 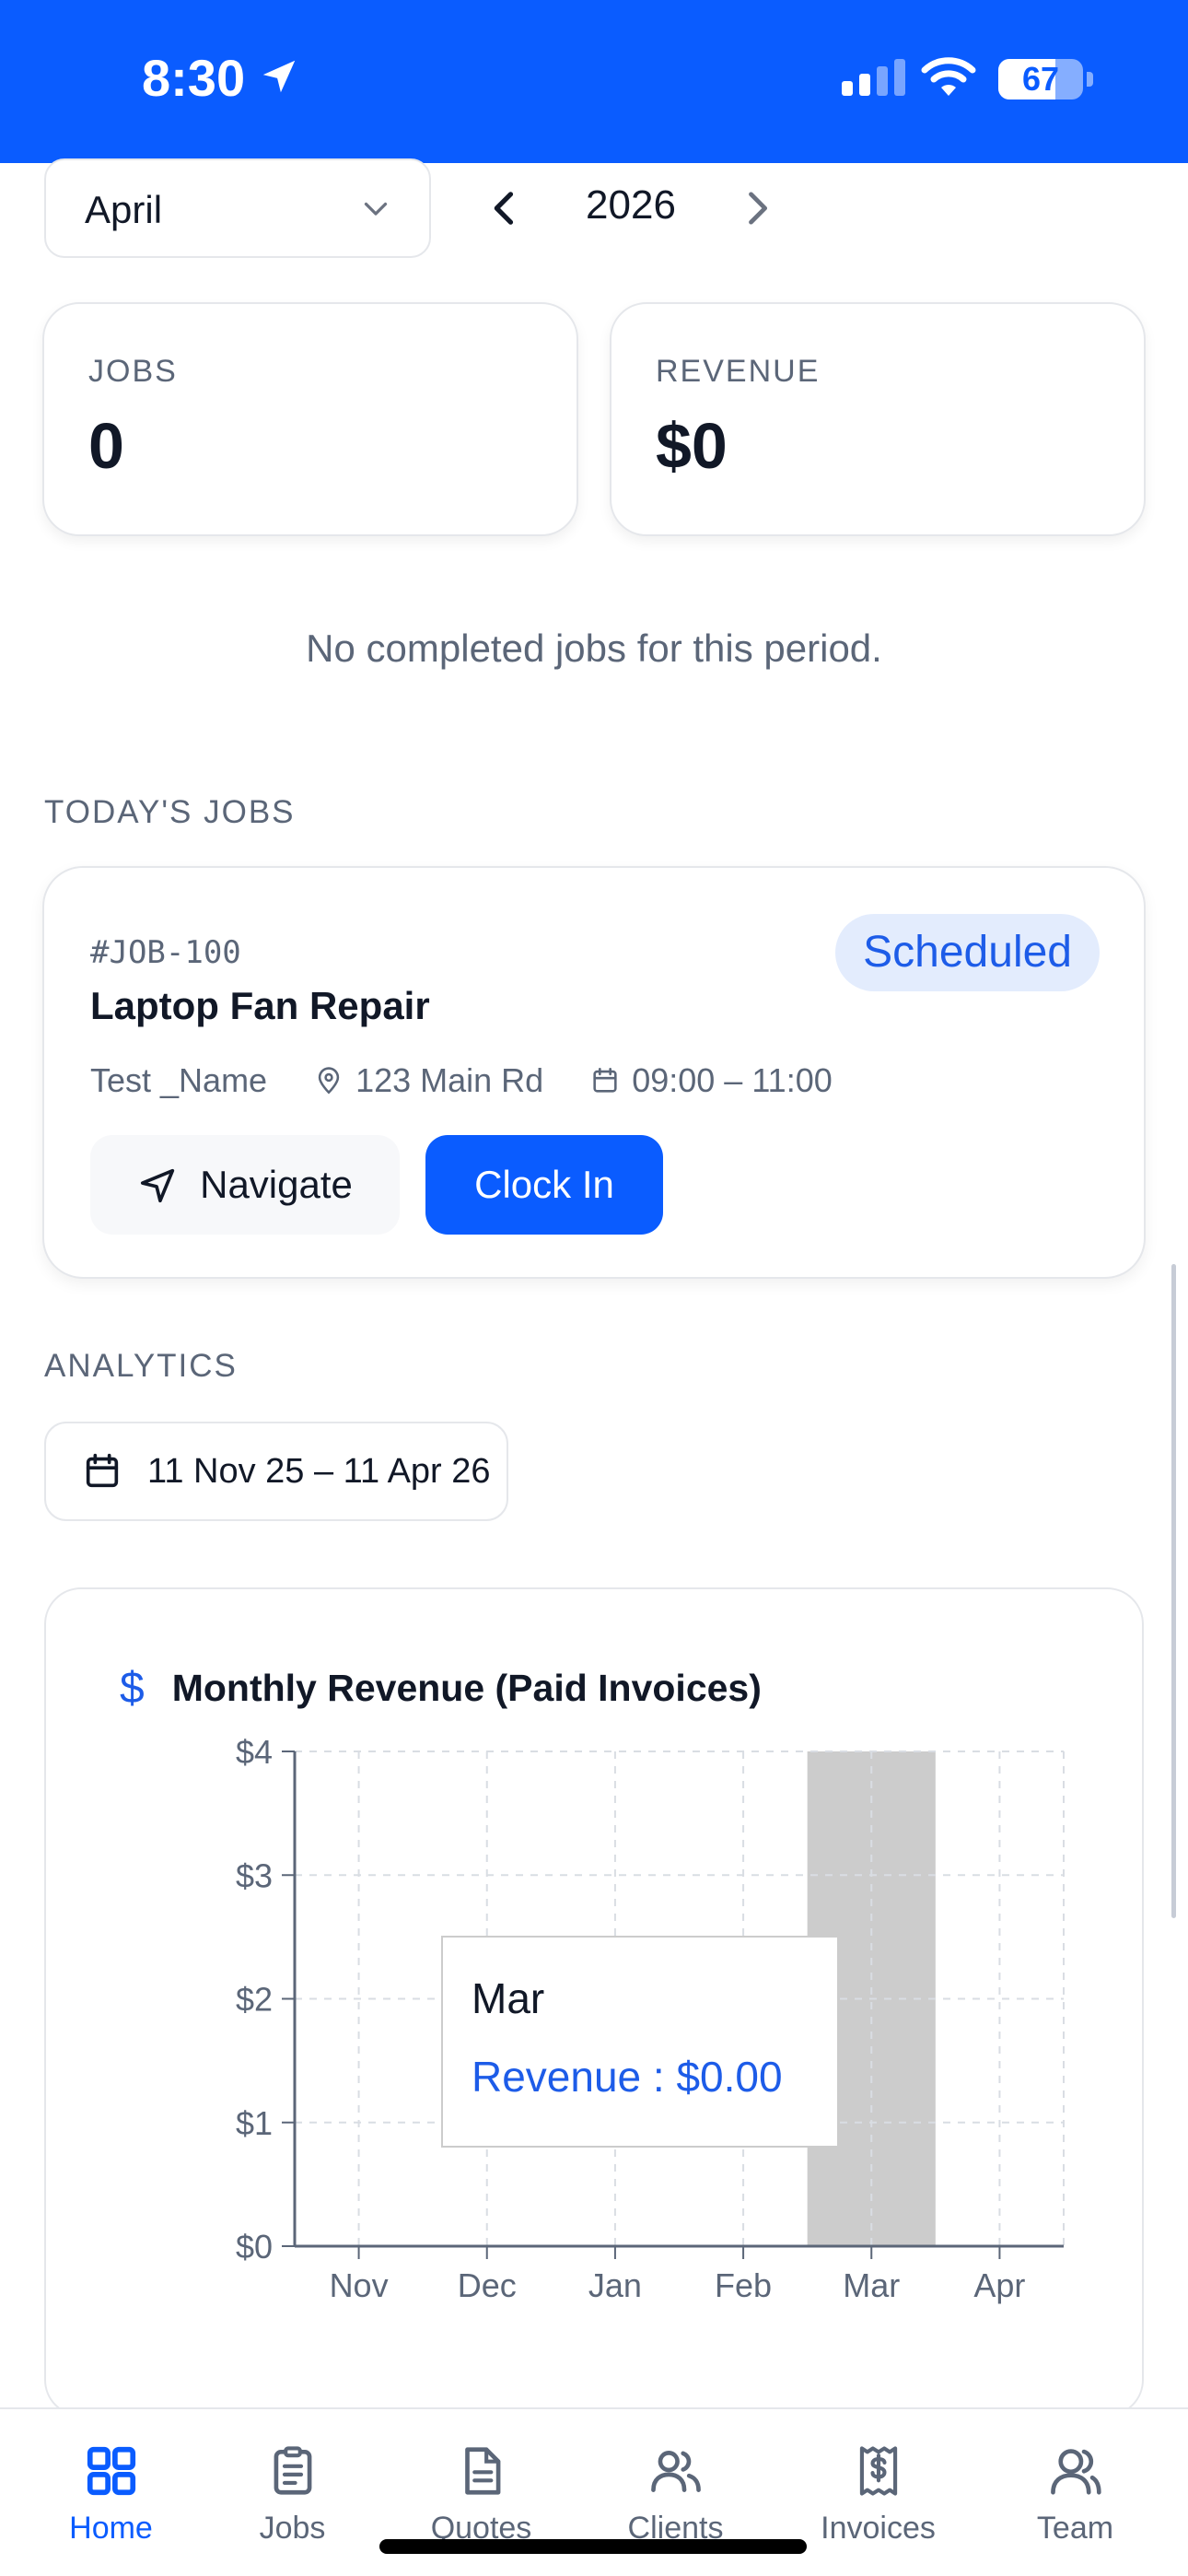 What do you see at coordinates (594, 648) in the screenshot?
I see `empty-state-message: No completed jobs for this period.` at bounding box center [594, 648].